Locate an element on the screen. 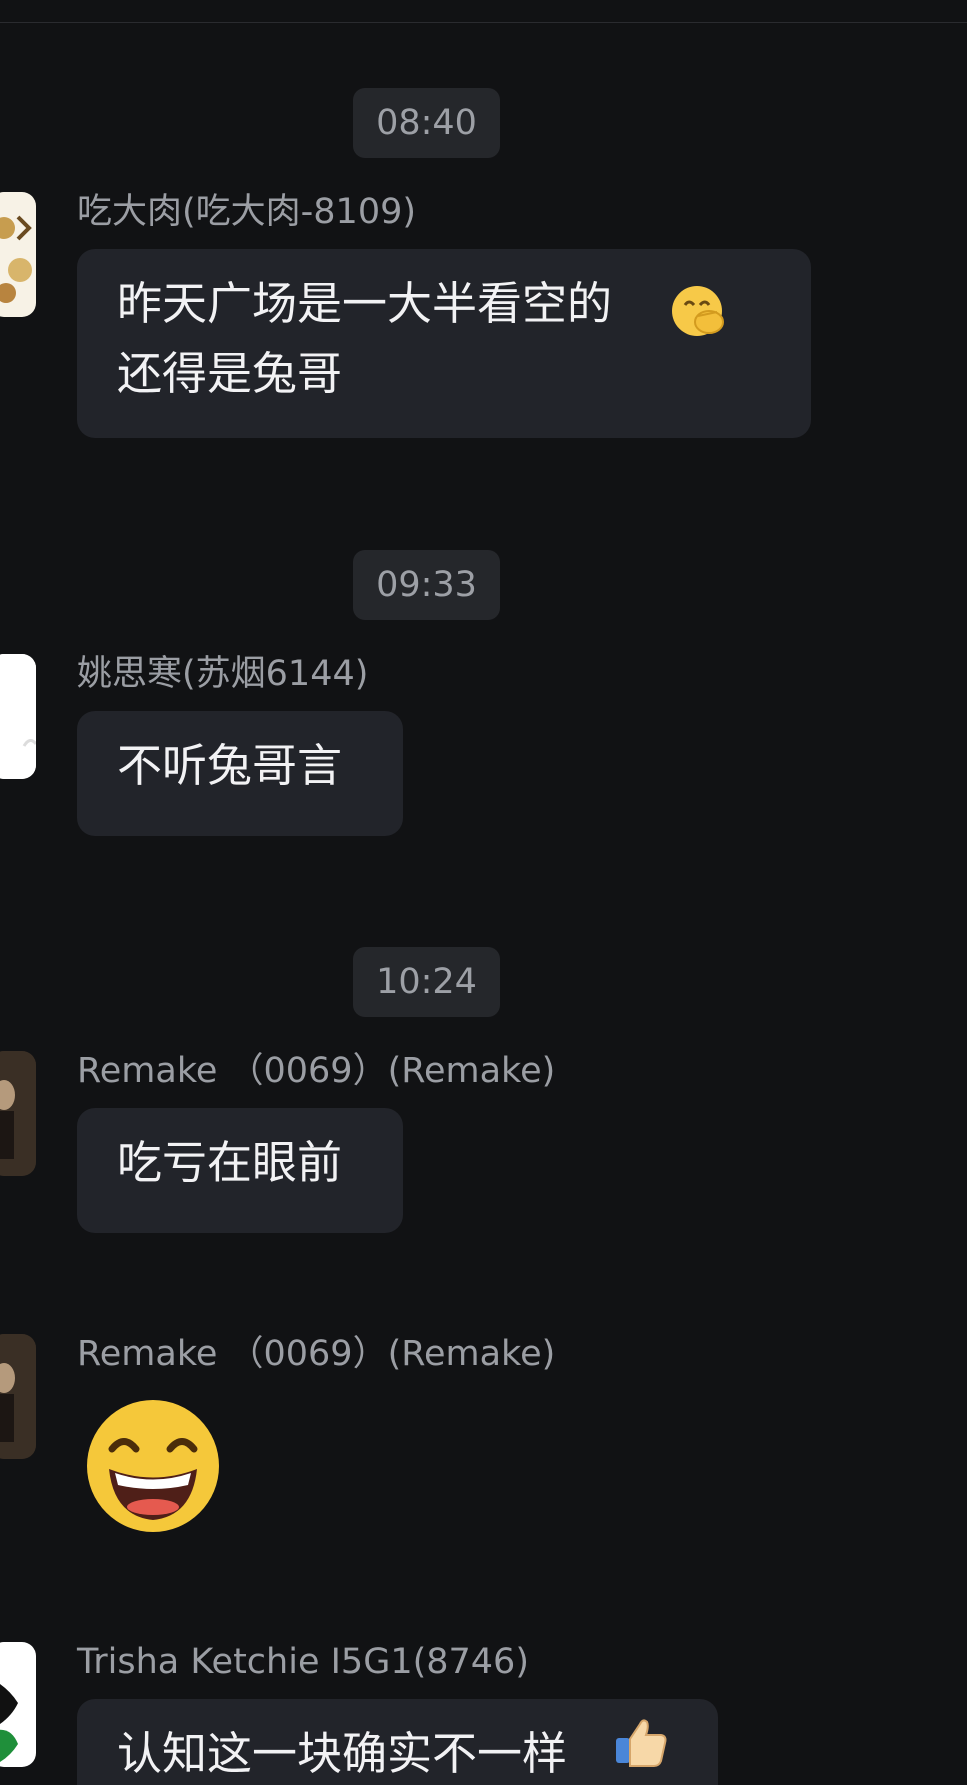 This screenshot has width=967, height=1785. sender-name: 吃大肉(吃大肉-8109) is located at coordinates (246, 212).